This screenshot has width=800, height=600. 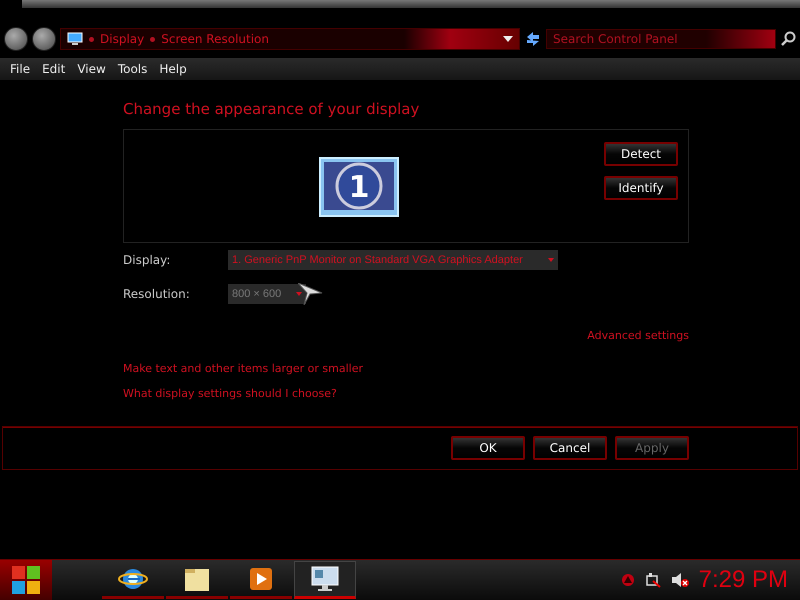 What do you see at coordinates (743, 580) in the screenshot?
I see `taskbar-clock: 7:29 PM` at bounding box center [743, 580].